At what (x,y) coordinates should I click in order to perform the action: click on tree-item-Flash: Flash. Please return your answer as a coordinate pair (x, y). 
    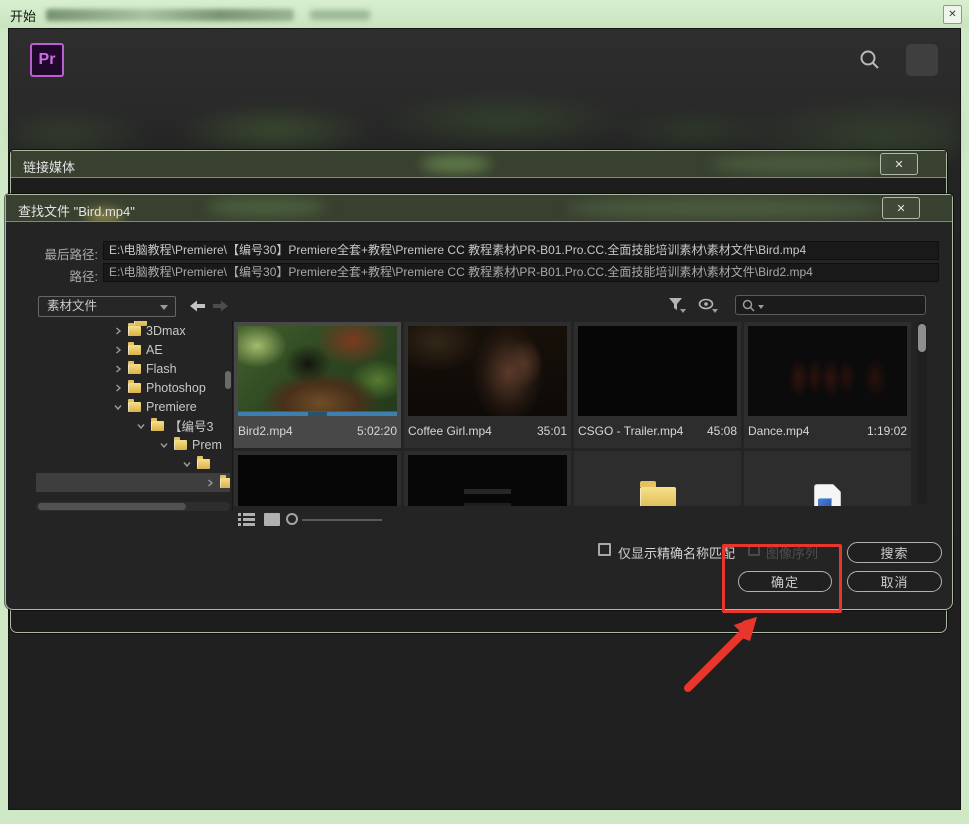
    Looking at the image, I should click on (133, 368).